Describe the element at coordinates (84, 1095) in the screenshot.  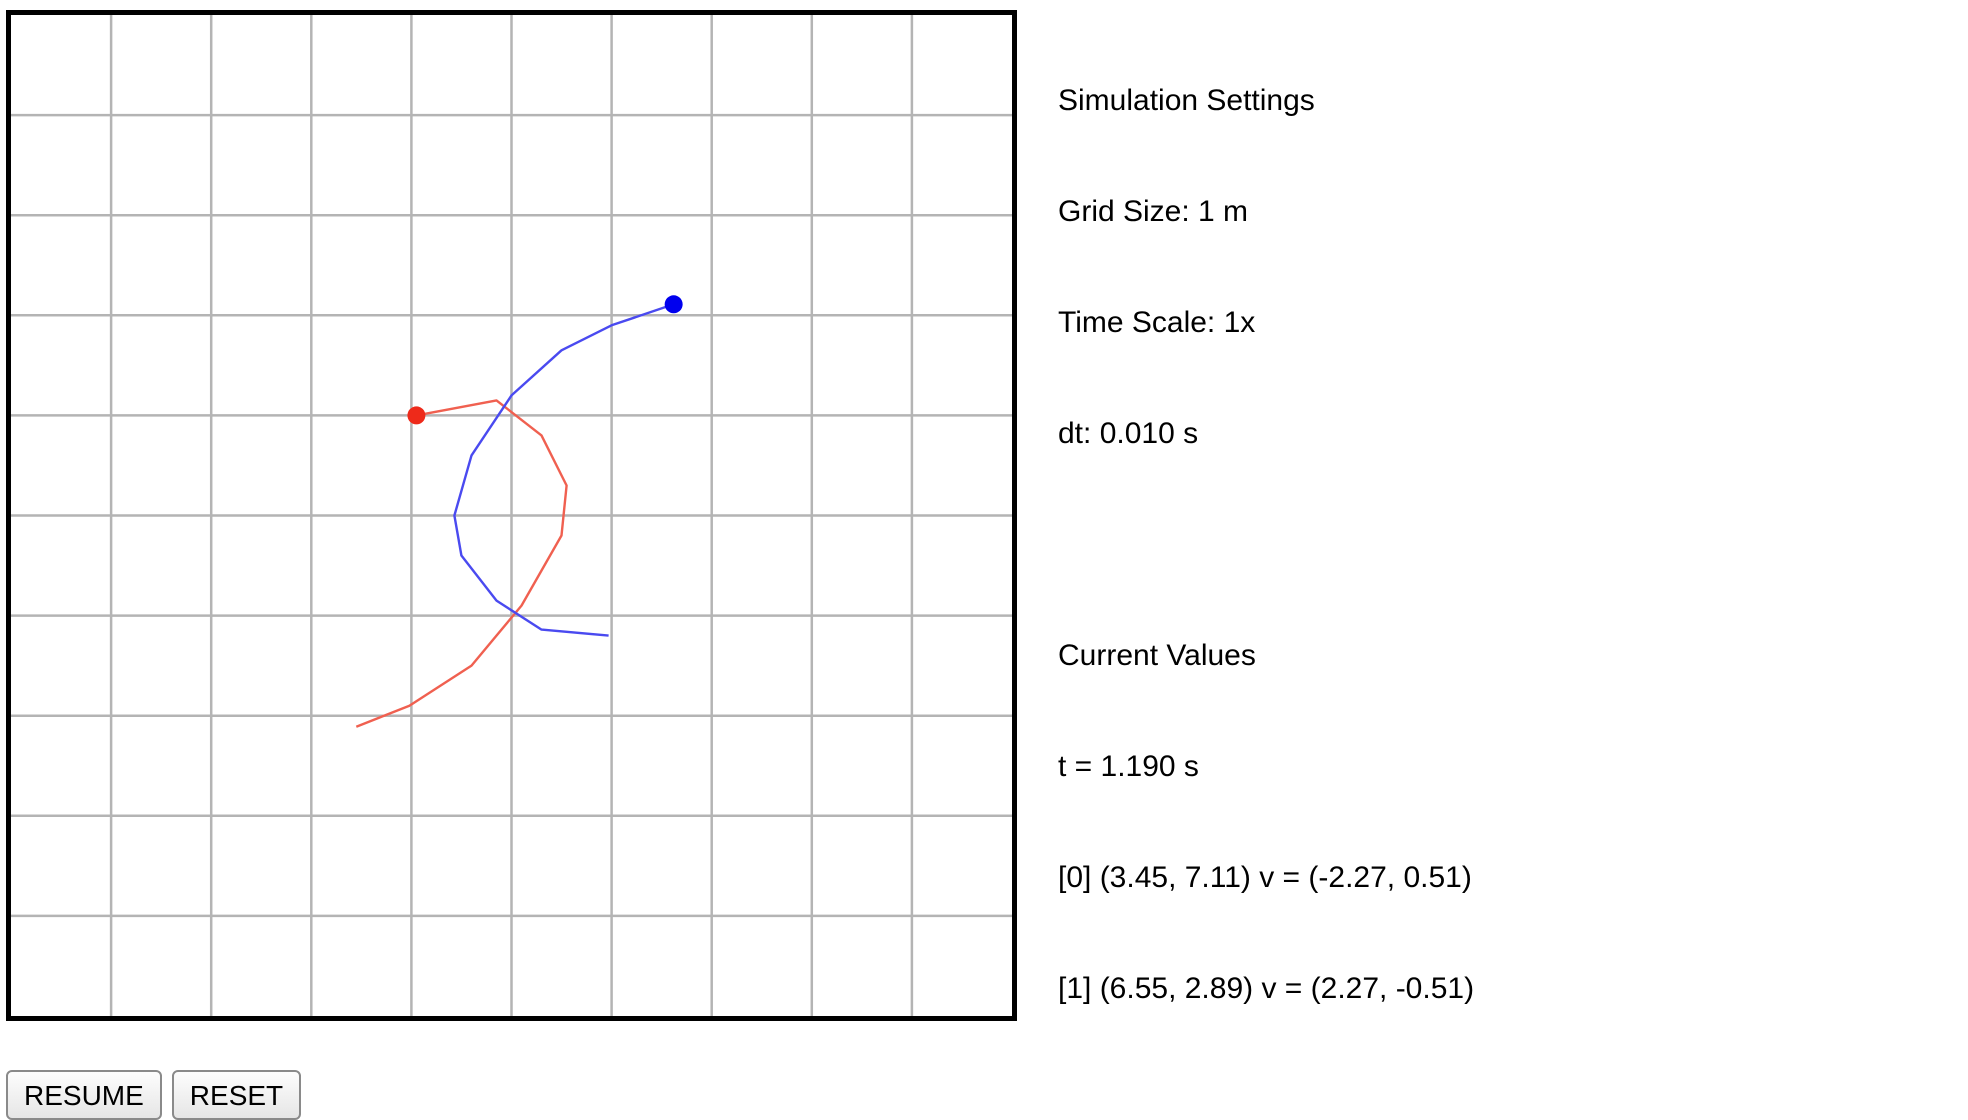
I see `resume-button: RESUME` at that location.